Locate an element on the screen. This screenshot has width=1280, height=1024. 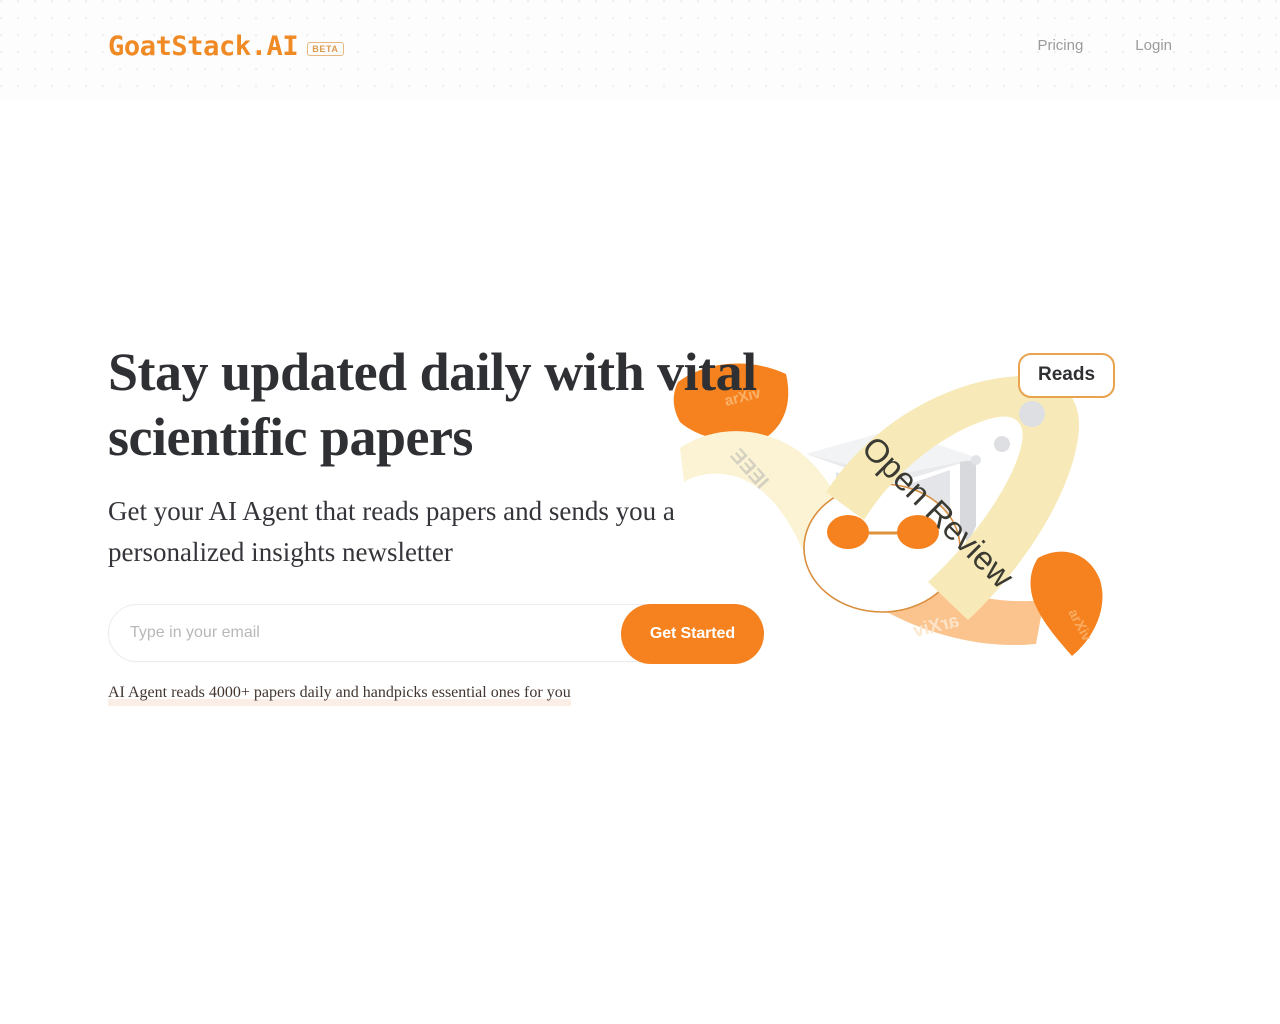
nav-link-pricing: Pricing is located at coordinates (1060, 45).